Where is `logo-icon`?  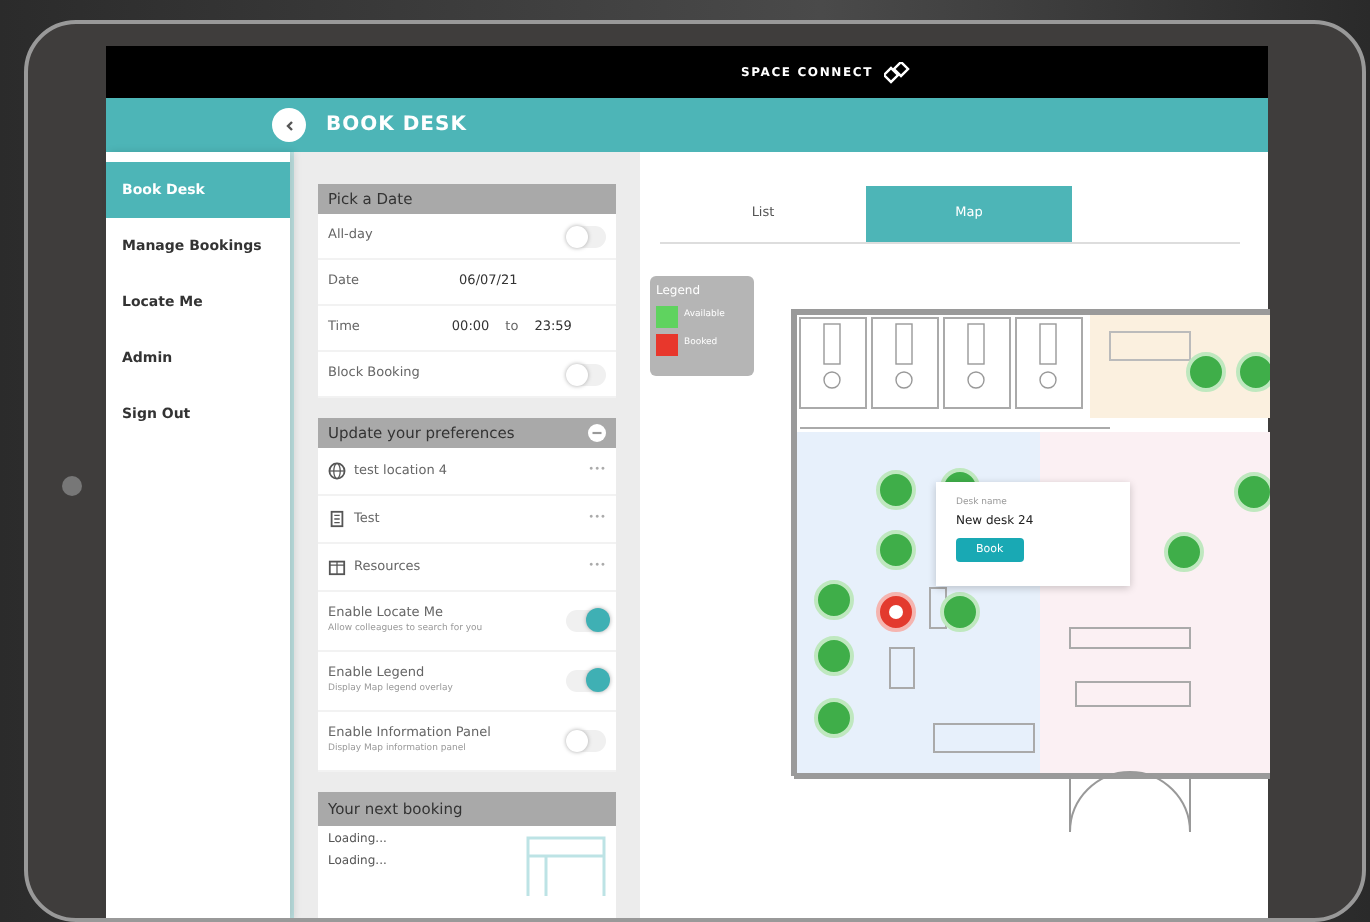 logo-icon is located at coordinates (898, 72).